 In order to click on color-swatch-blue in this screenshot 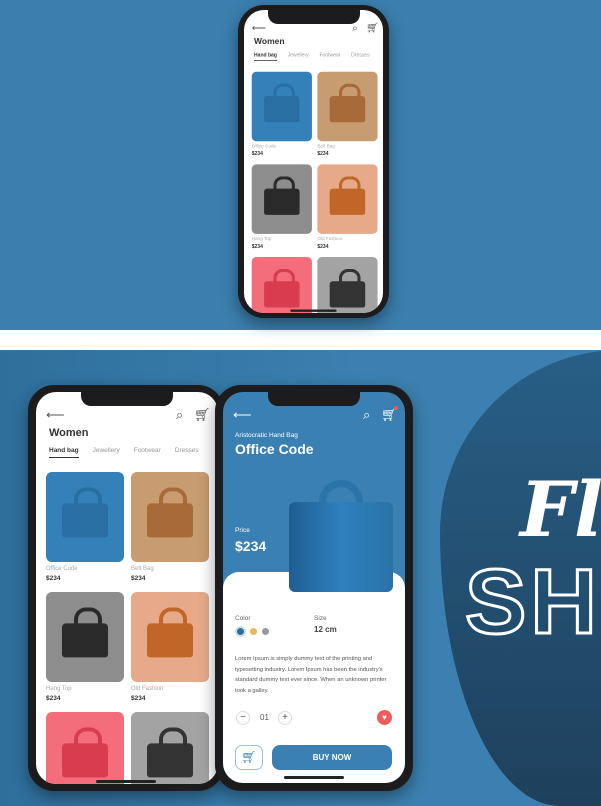, I will do `click(240, 631)`.